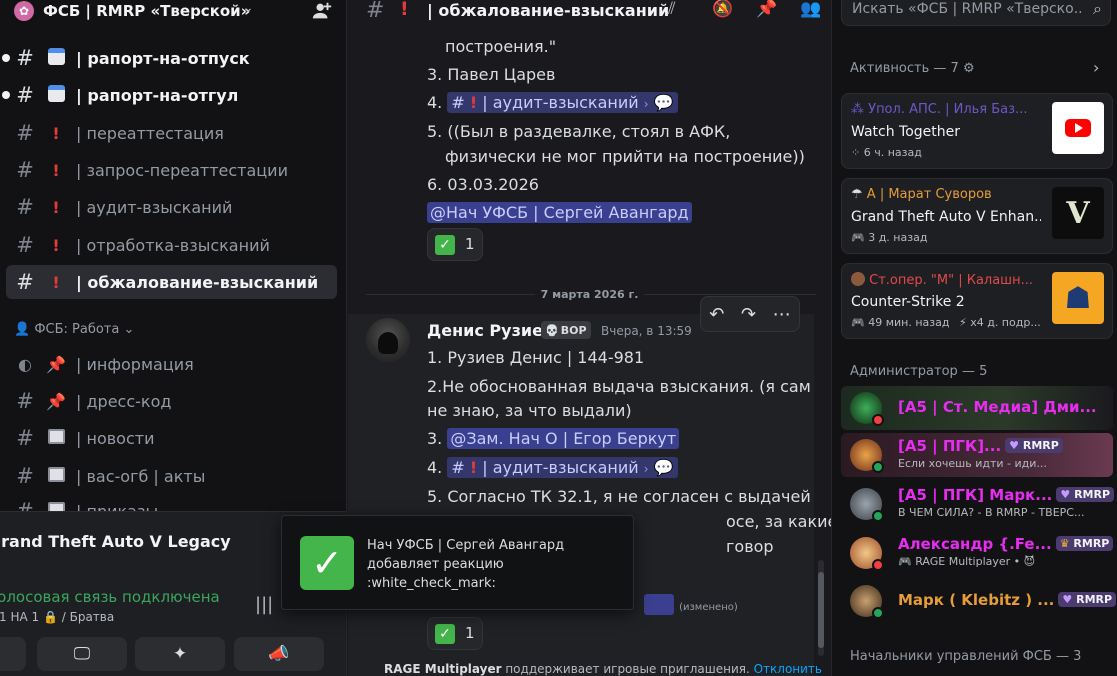 Image resolution: width=1117 pixels, height=676 pixels. I want to click on pin-icon: 📌, so click(56, 364).